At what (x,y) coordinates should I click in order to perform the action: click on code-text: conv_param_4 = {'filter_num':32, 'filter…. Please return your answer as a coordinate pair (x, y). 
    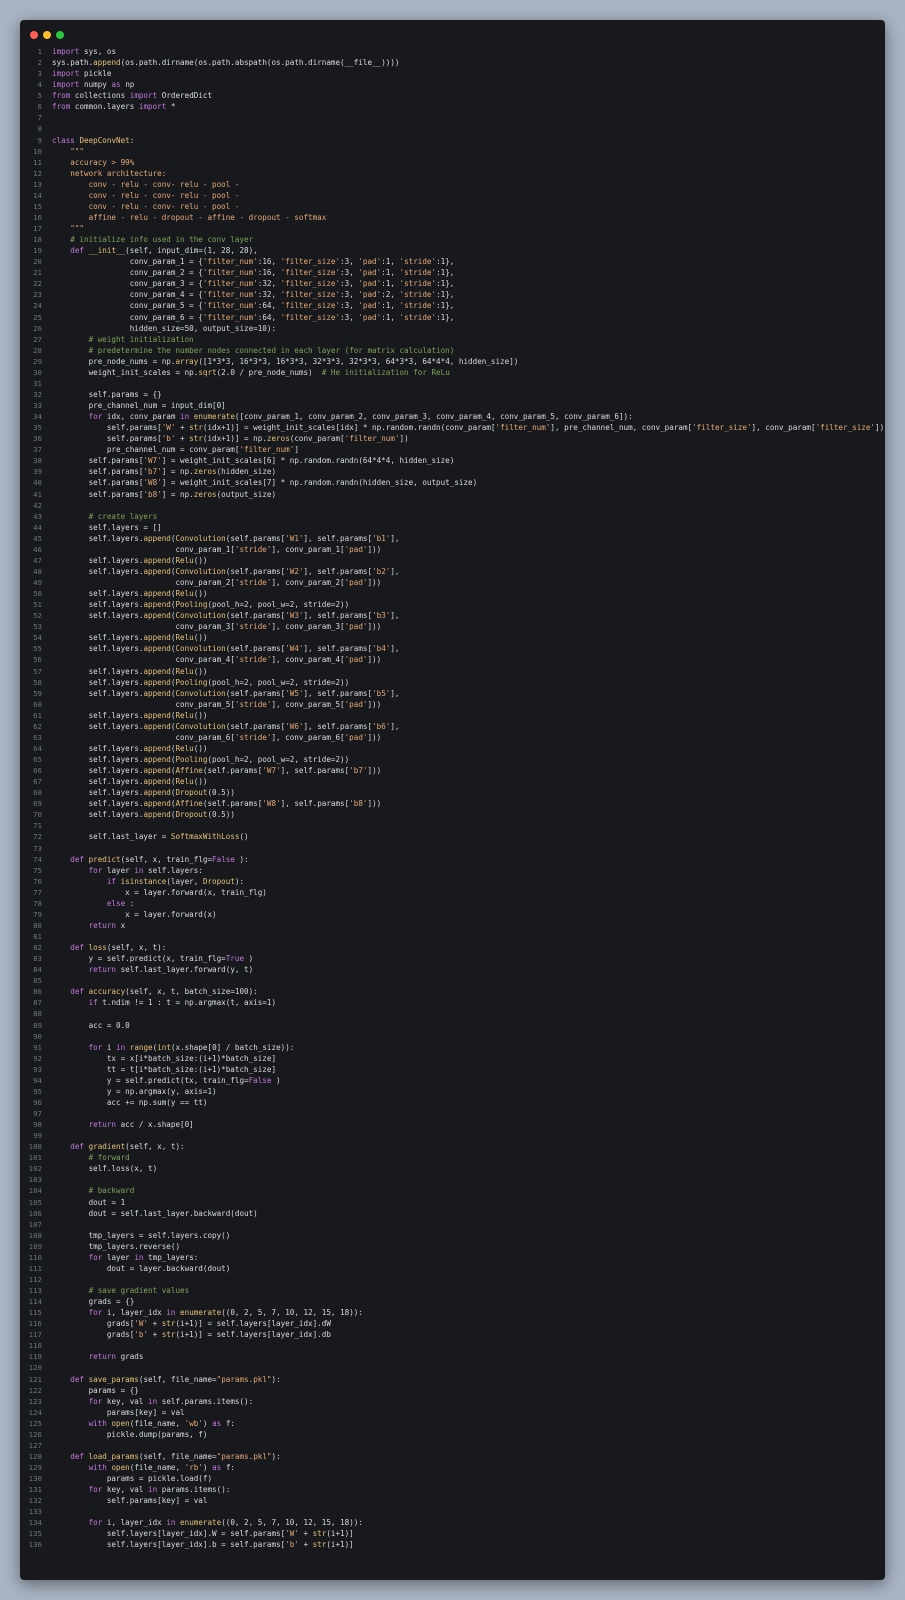
    Looking at the image, I should click on (253, 294).